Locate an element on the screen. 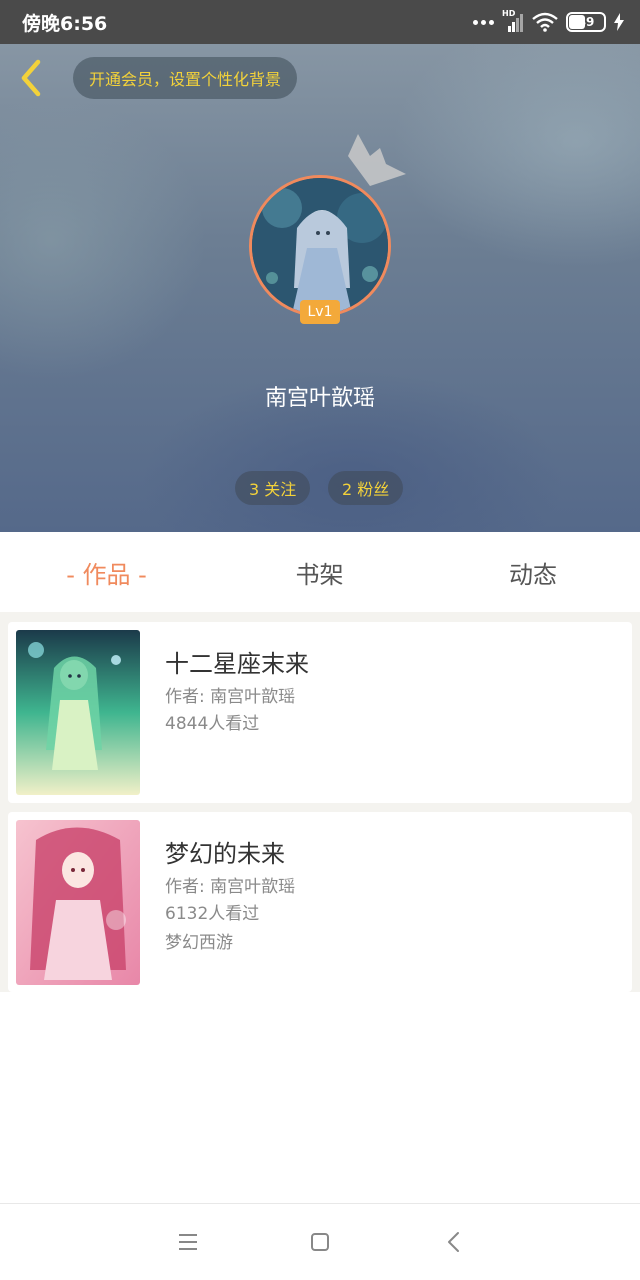 The image size is (640, 1280). level-badge: Lv1 is located at coordinates (320, 312).